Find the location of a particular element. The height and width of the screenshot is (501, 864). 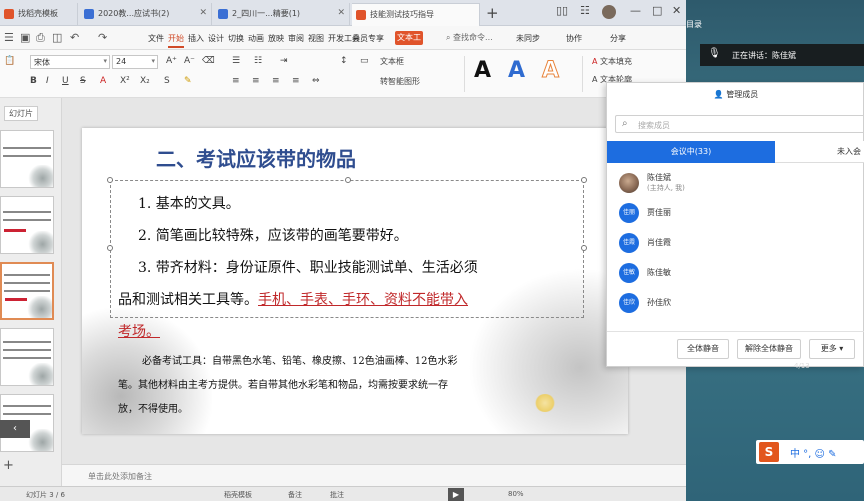

mute-all-button: 全体静音 is located at coordinates (703, 349).